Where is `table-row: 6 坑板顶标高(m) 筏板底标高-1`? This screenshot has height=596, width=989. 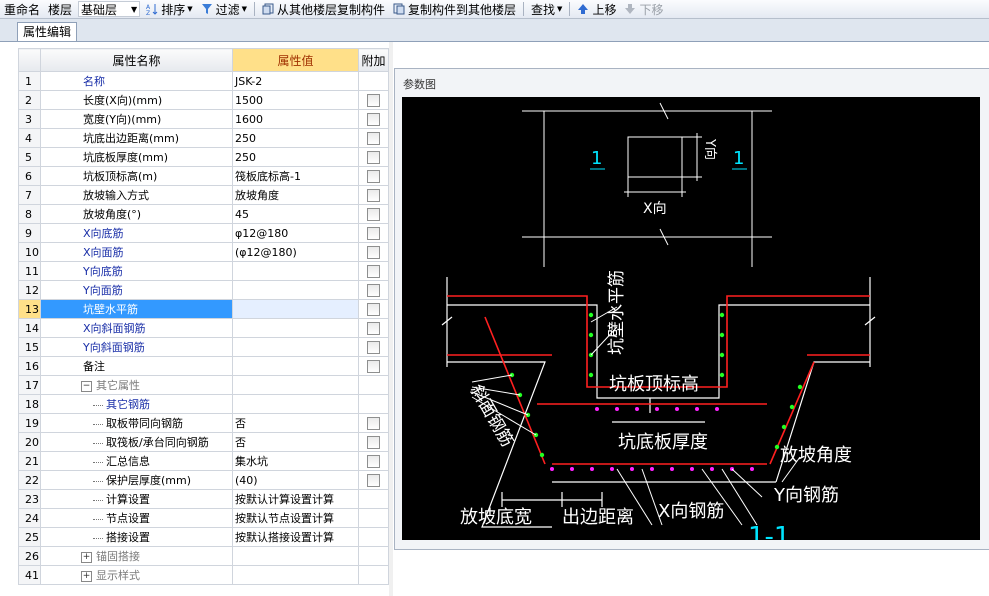
table-row: 6 坑板顶标高(m) 筏板底标高-1 is located at coordinates (203, 176).